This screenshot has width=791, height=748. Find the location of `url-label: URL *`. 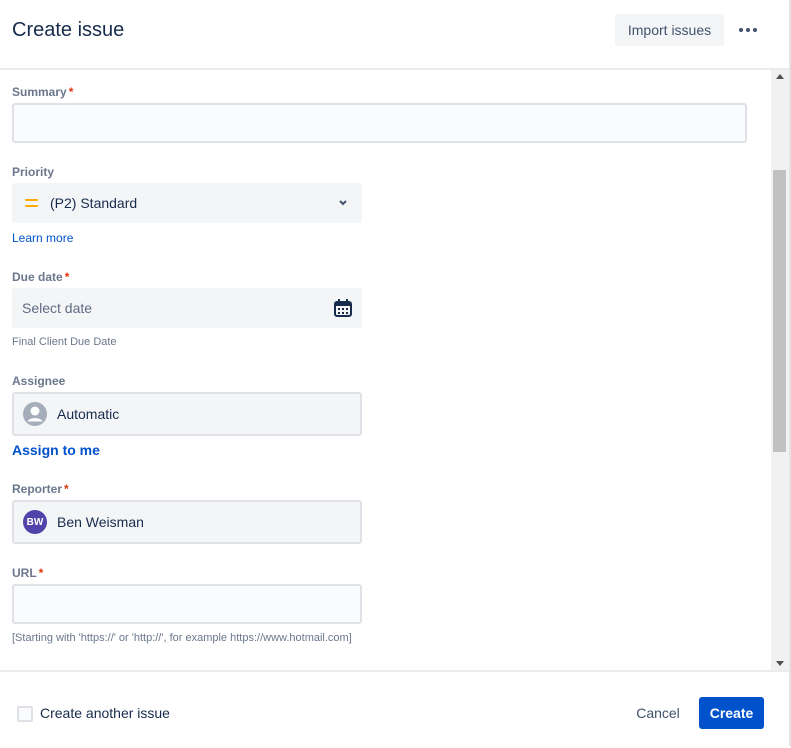

url-label: URL * is located at coordinates (28, 573).